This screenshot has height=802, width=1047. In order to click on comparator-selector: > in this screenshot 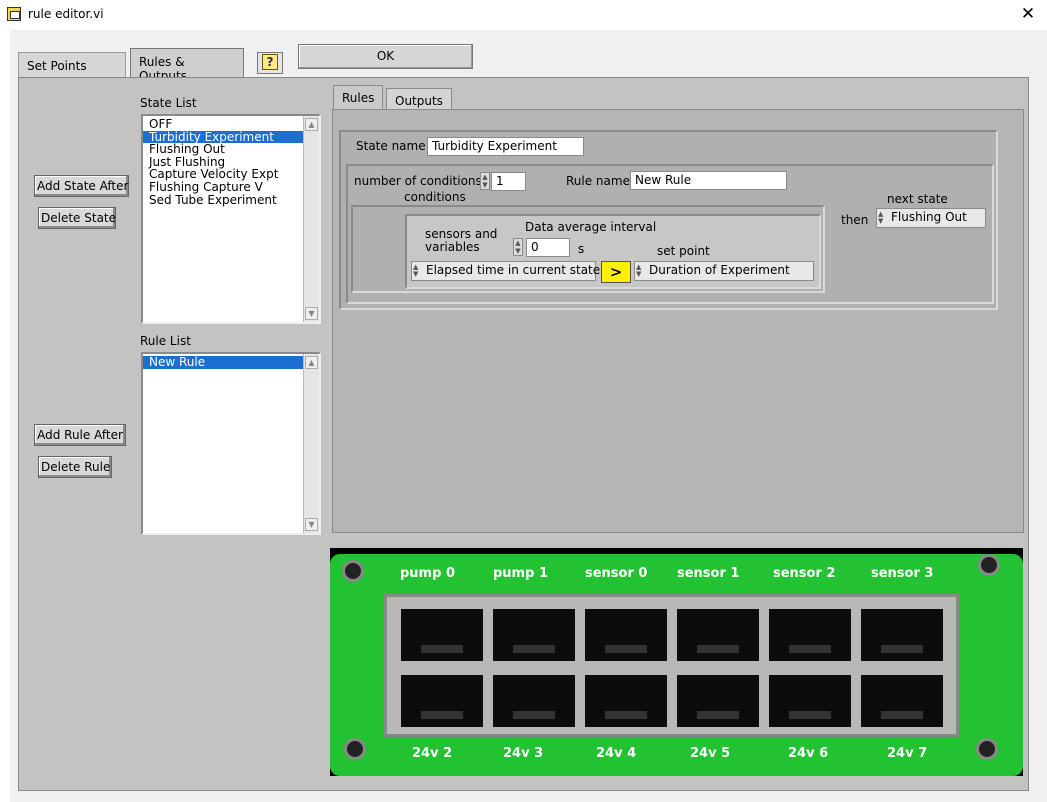, I will do `click(616, 272)`.